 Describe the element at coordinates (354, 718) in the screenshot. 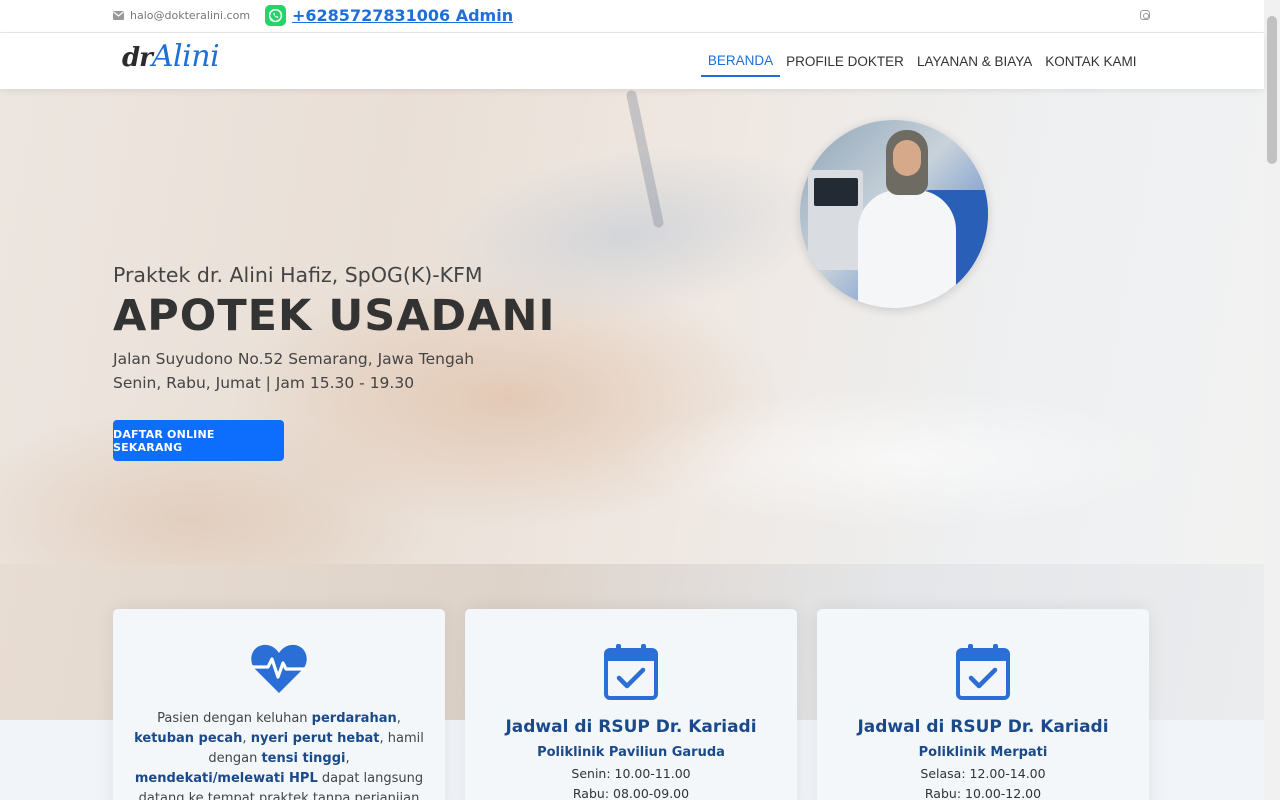

I see `walkin-highlight: perdarahan` at that location.